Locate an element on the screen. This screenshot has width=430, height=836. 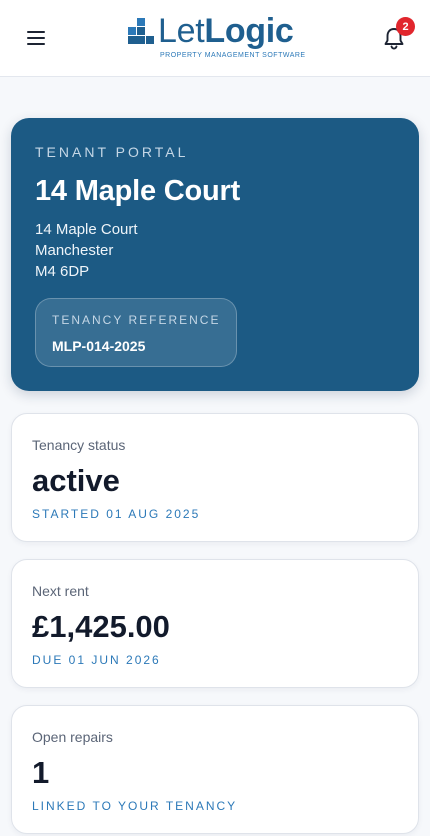
property-address: 14 Maple Court Manchester M4 6DP is located at coordinates (86, 250).